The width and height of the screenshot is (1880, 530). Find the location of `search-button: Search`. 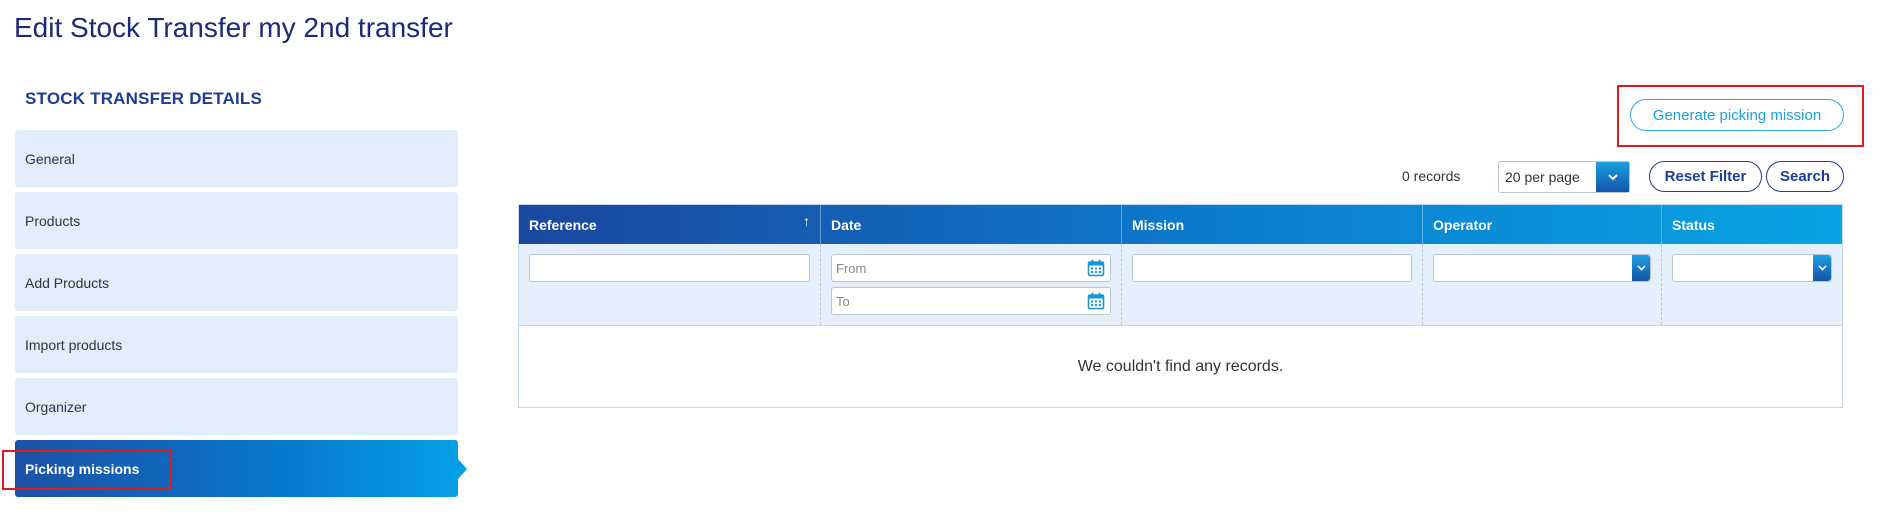

search-button: Search is located at coordinates (1805, 176).